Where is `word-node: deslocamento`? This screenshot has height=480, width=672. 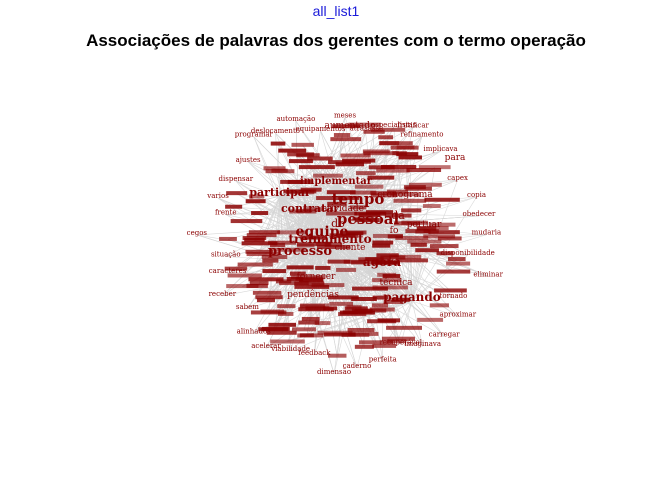
word-node: deslocamento is located at coordinates (275, 131).